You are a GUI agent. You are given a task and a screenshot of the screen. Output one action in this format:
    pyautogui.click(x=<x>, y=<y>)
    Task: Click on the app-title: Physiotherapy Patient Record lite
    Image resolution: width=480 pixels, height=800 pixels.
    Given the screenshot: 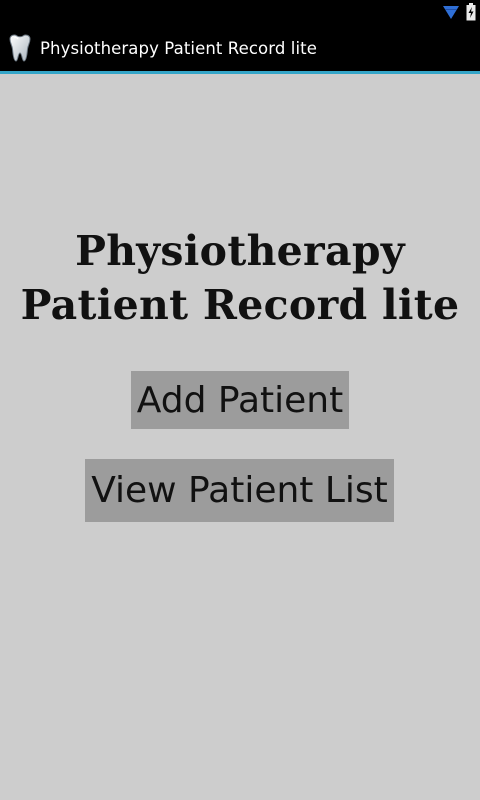 What is the action you would take?
    pyautogui.click(x=178, y=48)
    